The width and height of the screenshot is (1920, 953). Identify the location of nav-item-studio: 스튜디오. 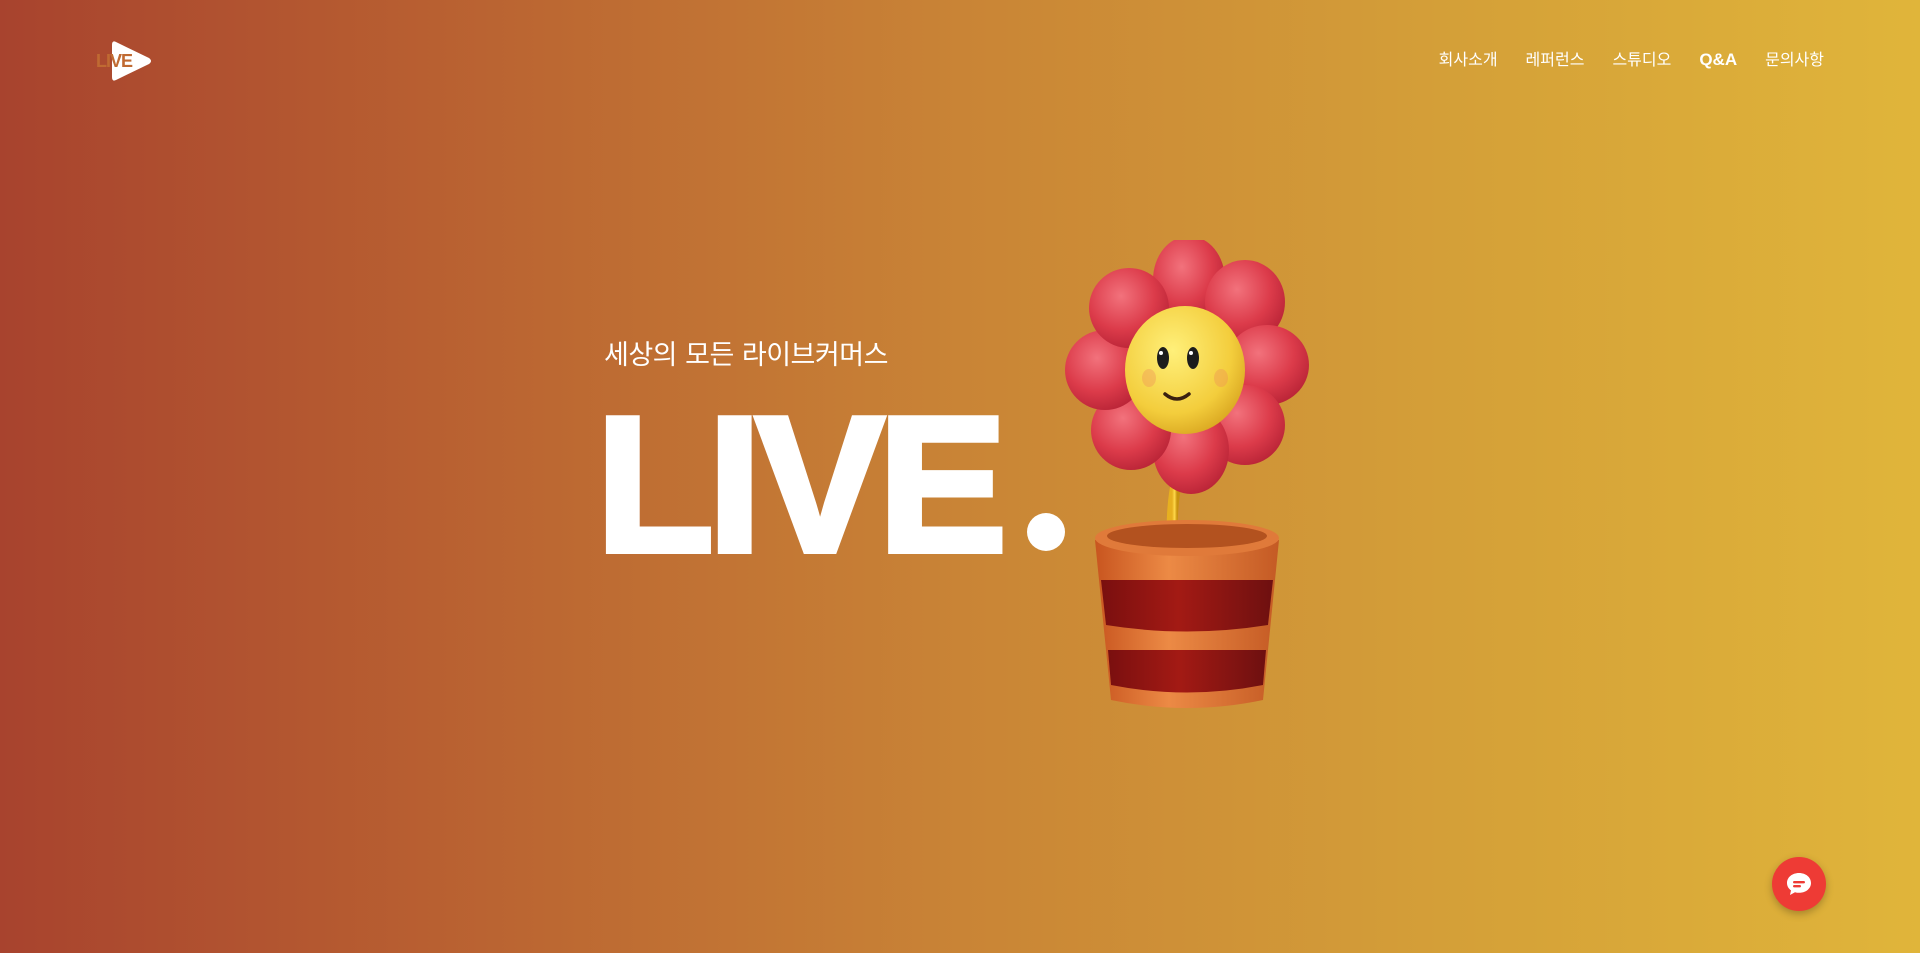
(1641, 60).